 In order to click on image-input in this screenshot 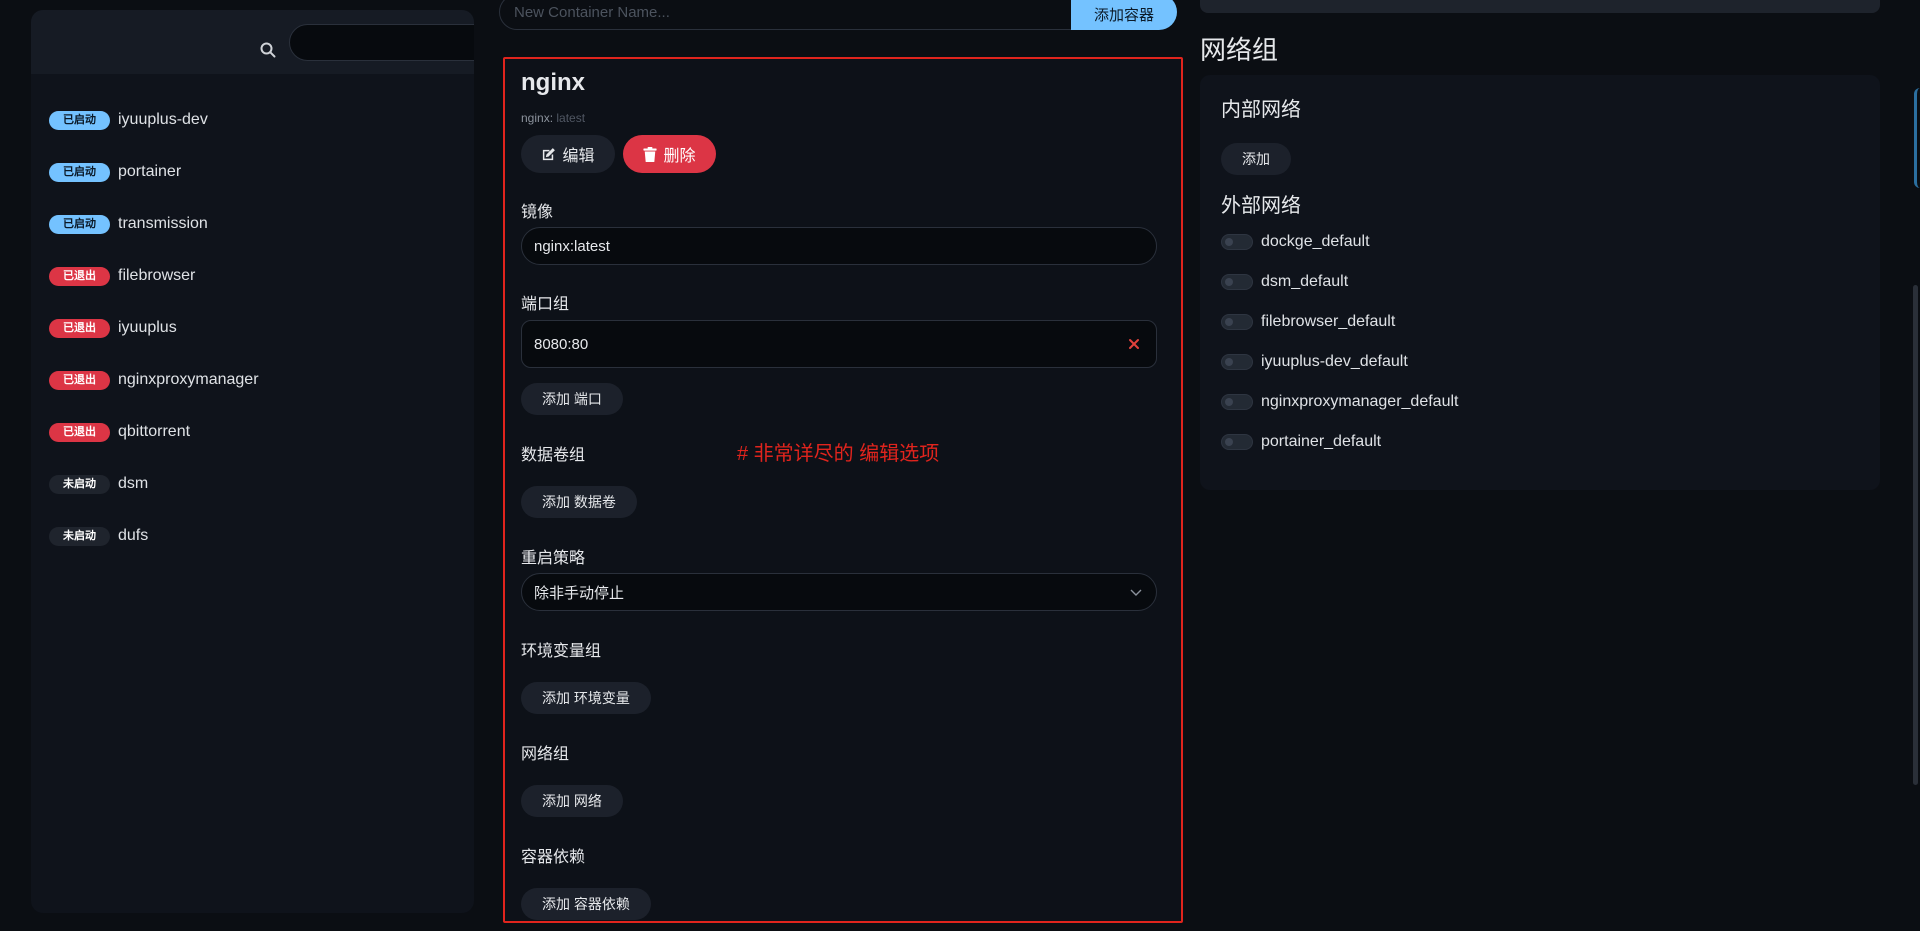, I will do `click(839, 246)`.